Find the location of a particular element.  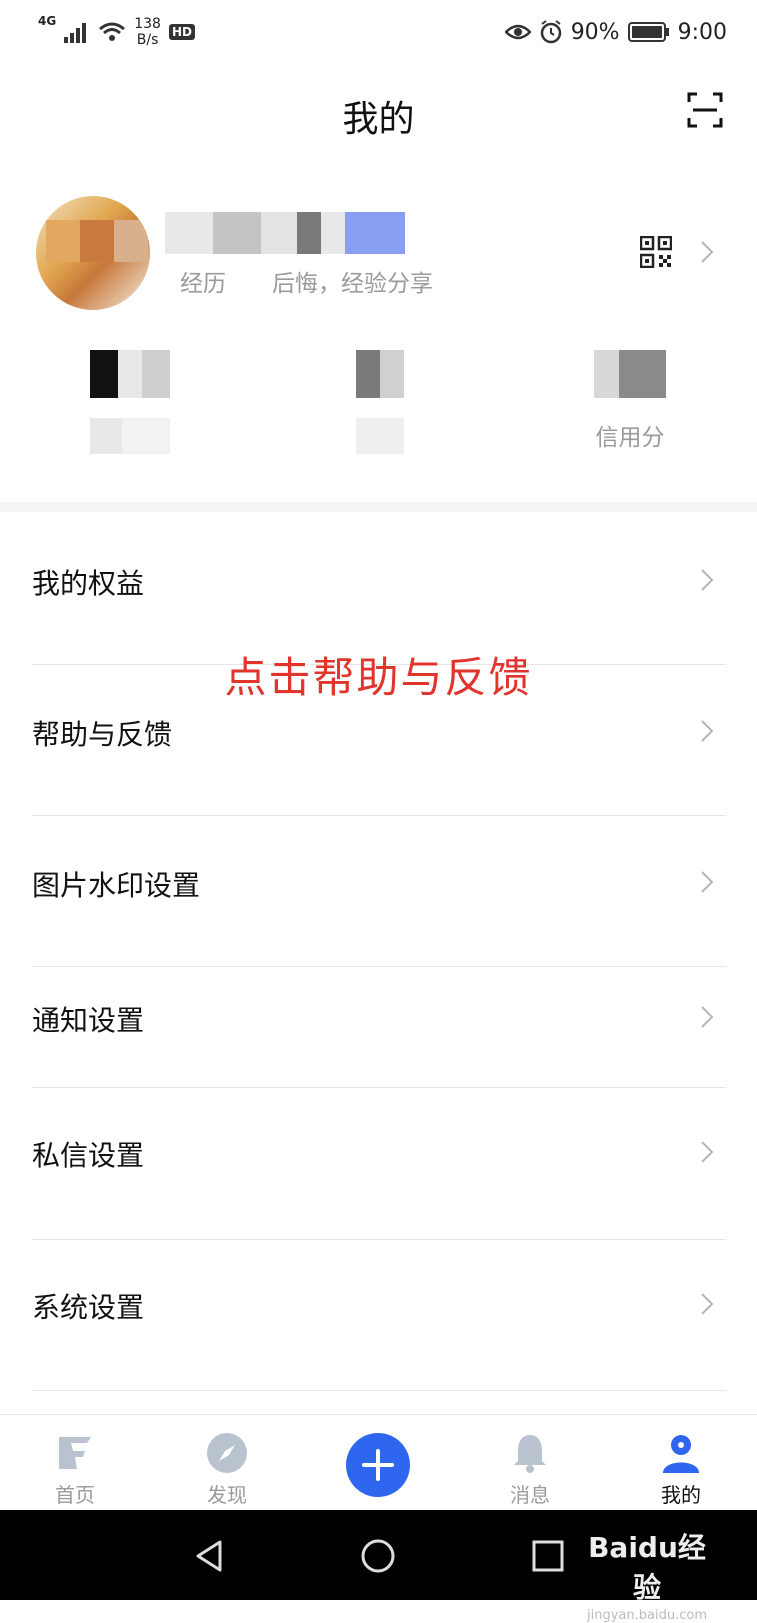

battery-icon is located at coordinates (648, 32).